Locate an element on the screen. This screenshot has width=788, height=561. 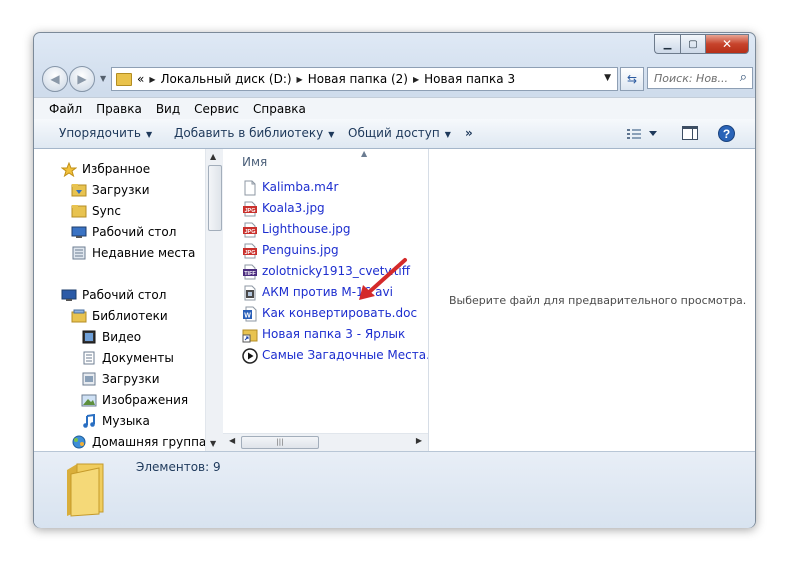
video-library-icon is located at coordinates (89, 337).